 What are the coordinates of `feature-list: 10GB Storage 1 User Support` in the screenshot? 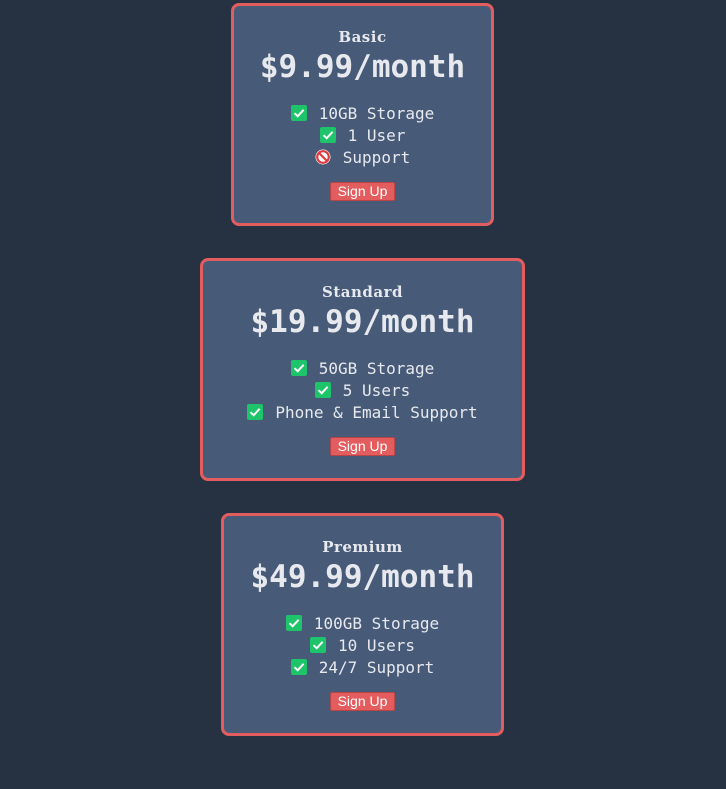 It's located at (362, 136).